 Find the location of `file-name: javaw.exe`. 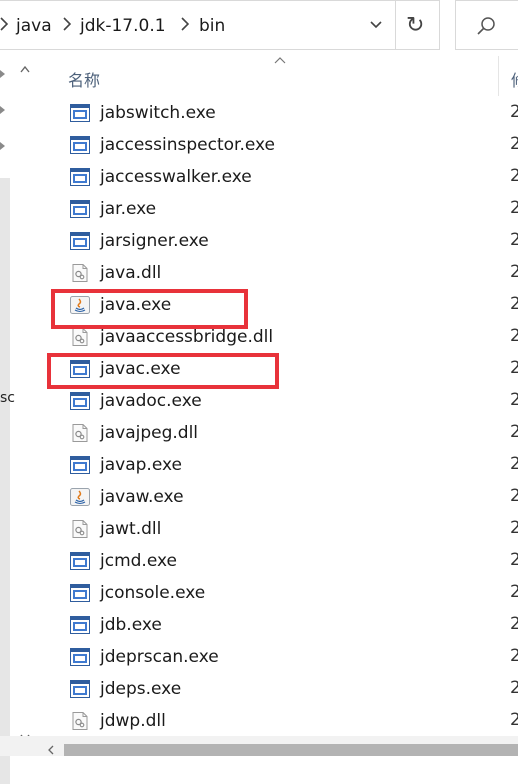

file-name: javaw.exe is located at coordinates (142, 497).